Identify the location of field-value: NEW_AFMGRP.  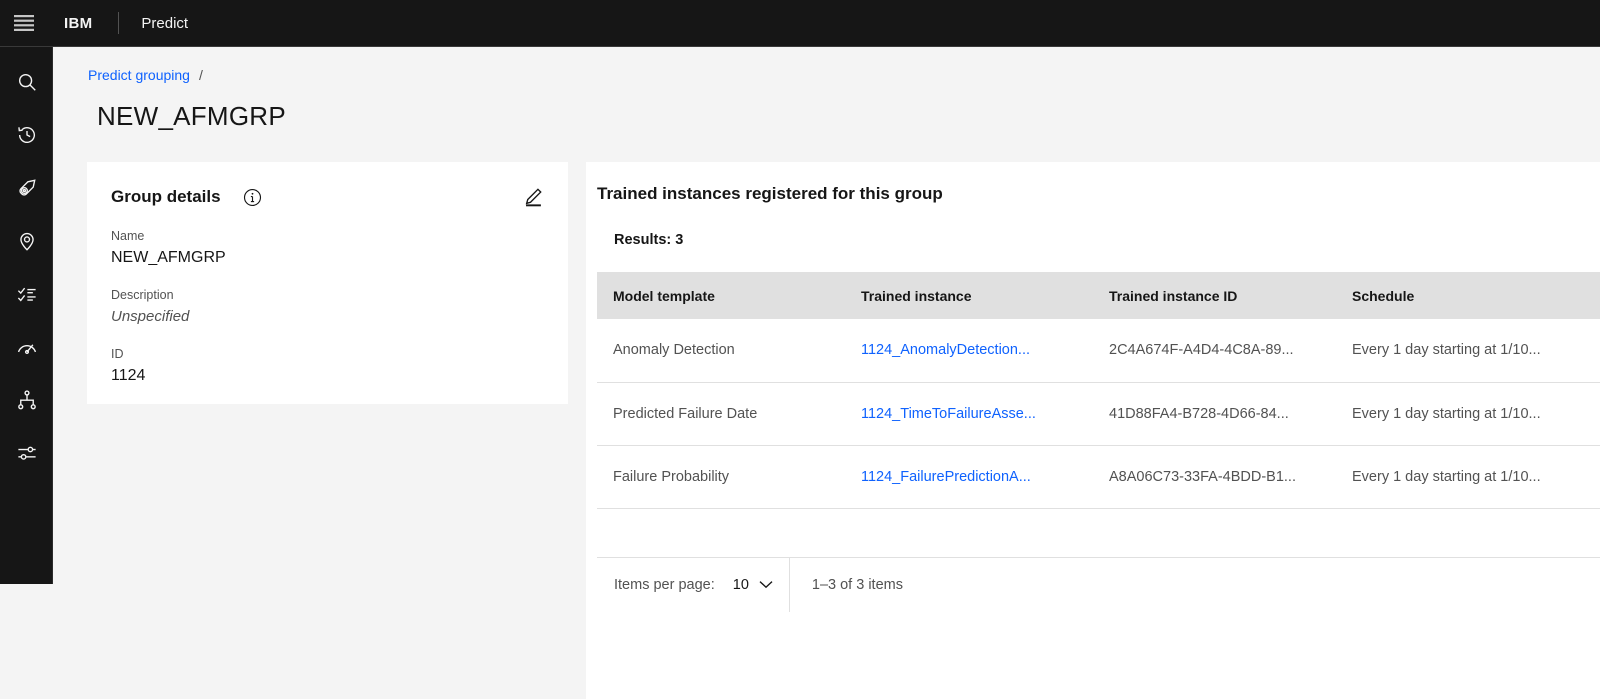
(168, 257).